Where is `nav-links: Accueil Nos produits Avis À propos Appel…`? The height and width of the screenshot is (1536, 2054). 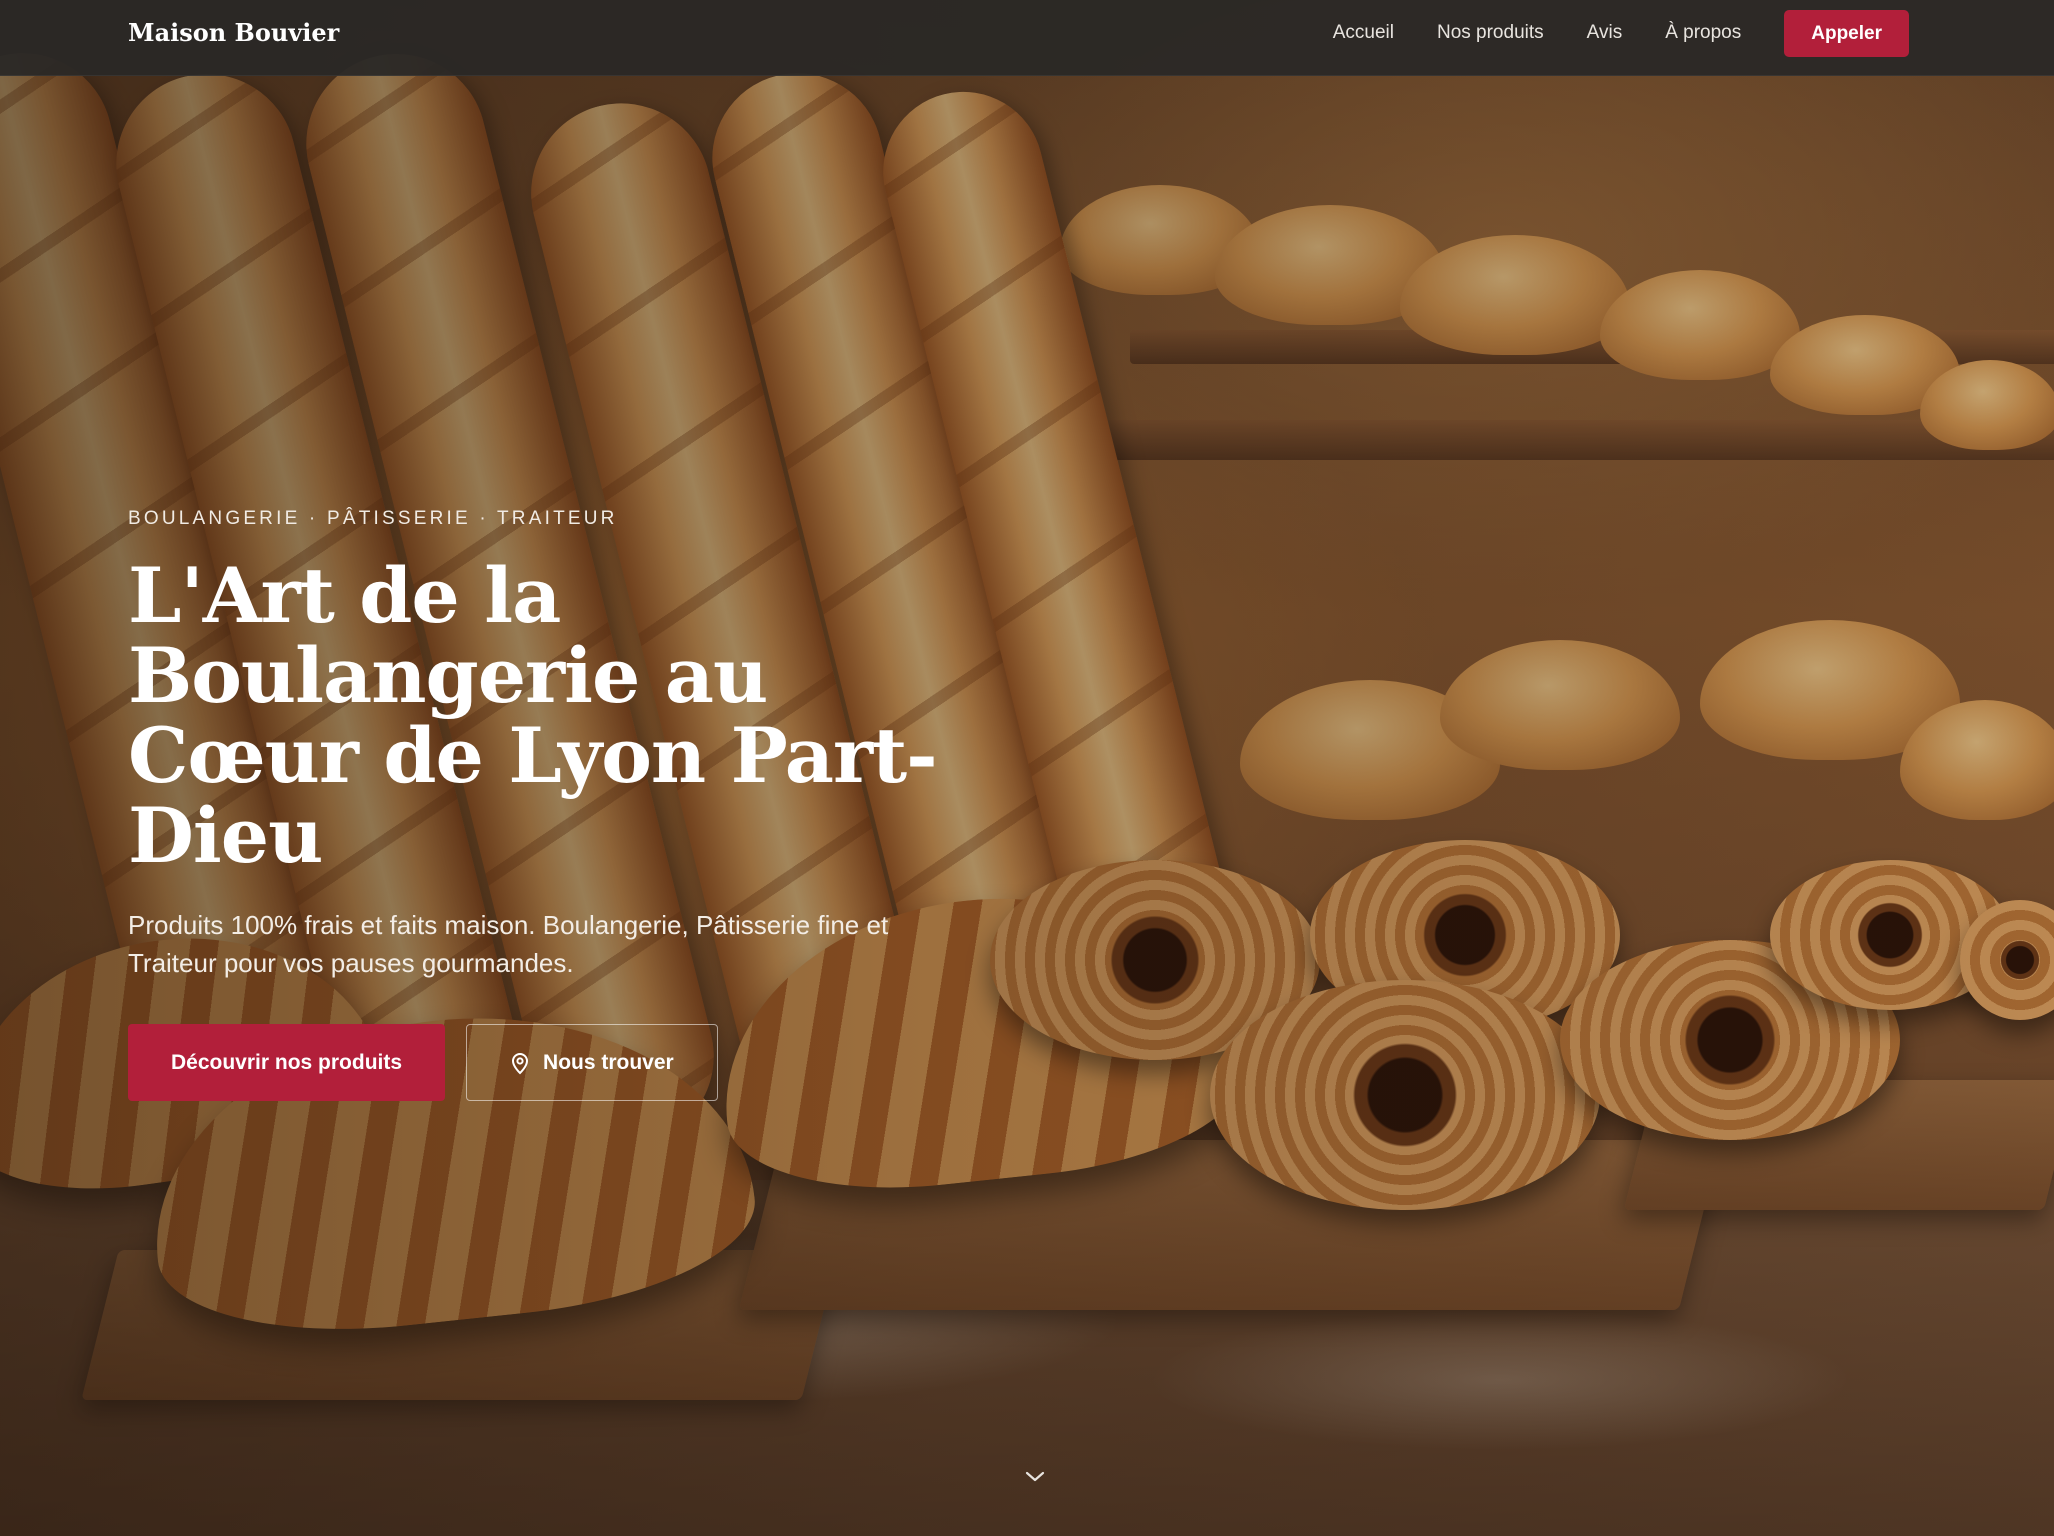
nav-links: Accueil Nos produits Avis À propos Appel… is located at coordinates (1599, 33).